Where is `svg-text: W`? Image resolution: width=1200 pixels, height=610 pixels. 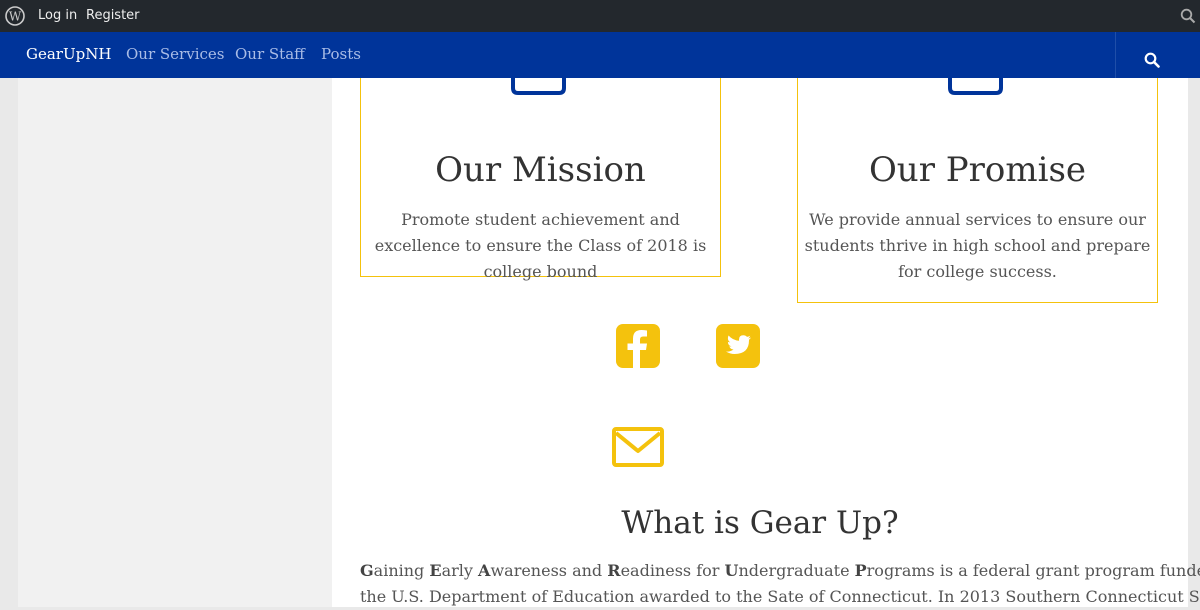 svg-text: W is located at coordinates (15, 17).